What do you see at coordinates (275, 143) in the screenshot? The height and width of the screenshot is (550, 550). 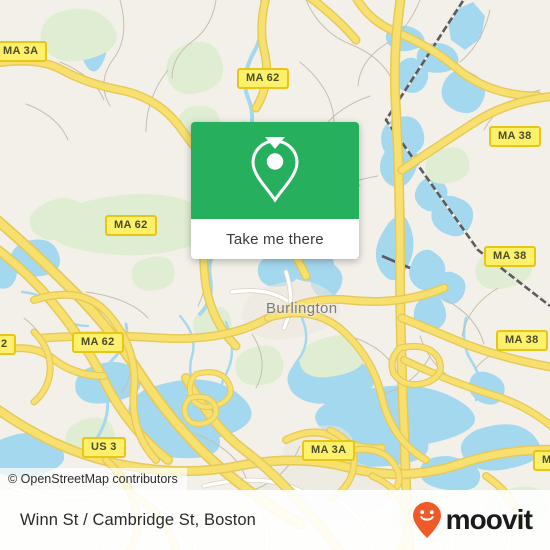 I see `callout-tail` at bounding box center [275, 143].